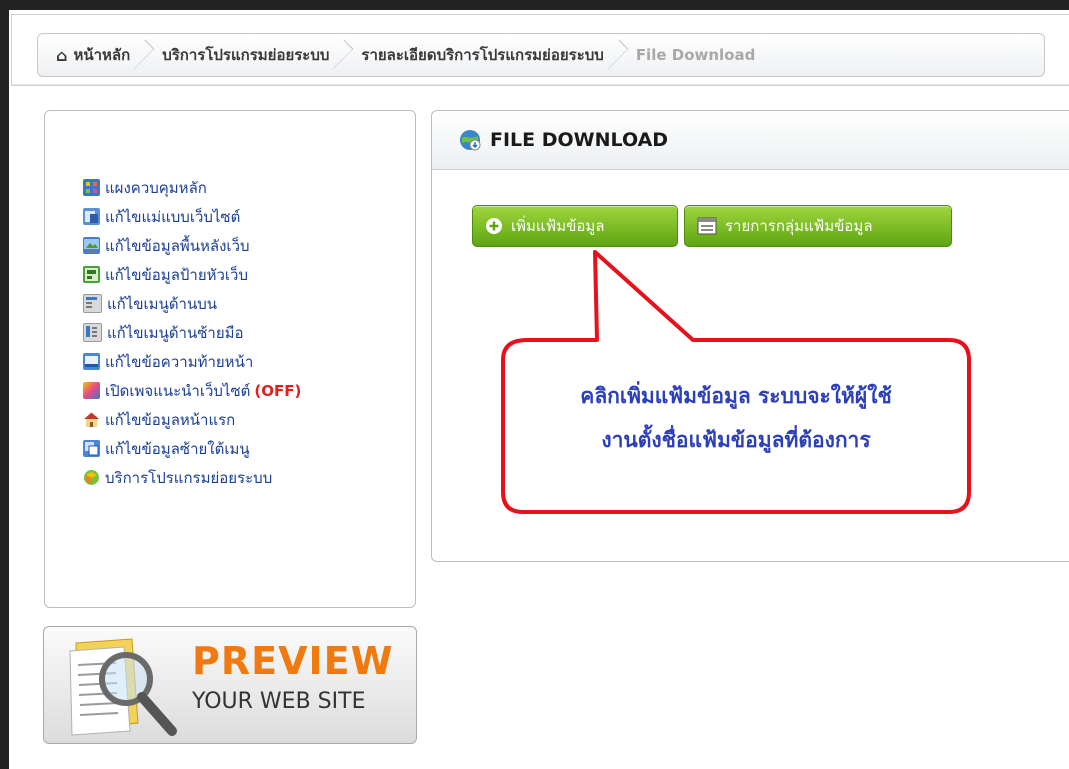 The height and width of the screenshot is (769, 1069). What do you see at coordinates (470, 140) in the screenshot?
I see `globe-download-icon` at bounding box center [470, 140].